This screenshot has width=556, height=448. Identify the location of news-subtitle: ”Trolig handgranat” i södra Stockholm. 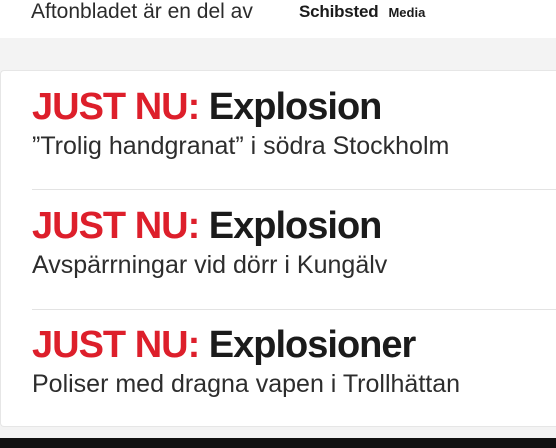
(241, 146).